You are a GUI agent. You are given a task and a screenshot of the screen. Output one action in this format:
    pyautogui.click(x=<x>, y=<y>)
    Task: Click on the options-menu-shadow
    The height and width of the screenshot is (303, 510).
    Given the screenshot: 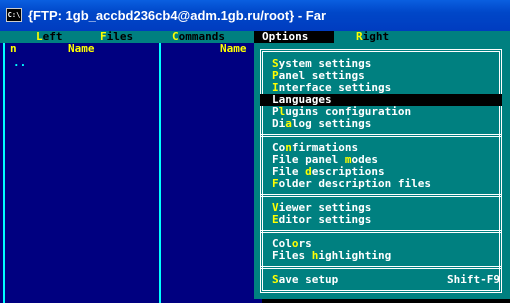 What is the action you would take?
    pyautogui.click(x=386, y=301)
    